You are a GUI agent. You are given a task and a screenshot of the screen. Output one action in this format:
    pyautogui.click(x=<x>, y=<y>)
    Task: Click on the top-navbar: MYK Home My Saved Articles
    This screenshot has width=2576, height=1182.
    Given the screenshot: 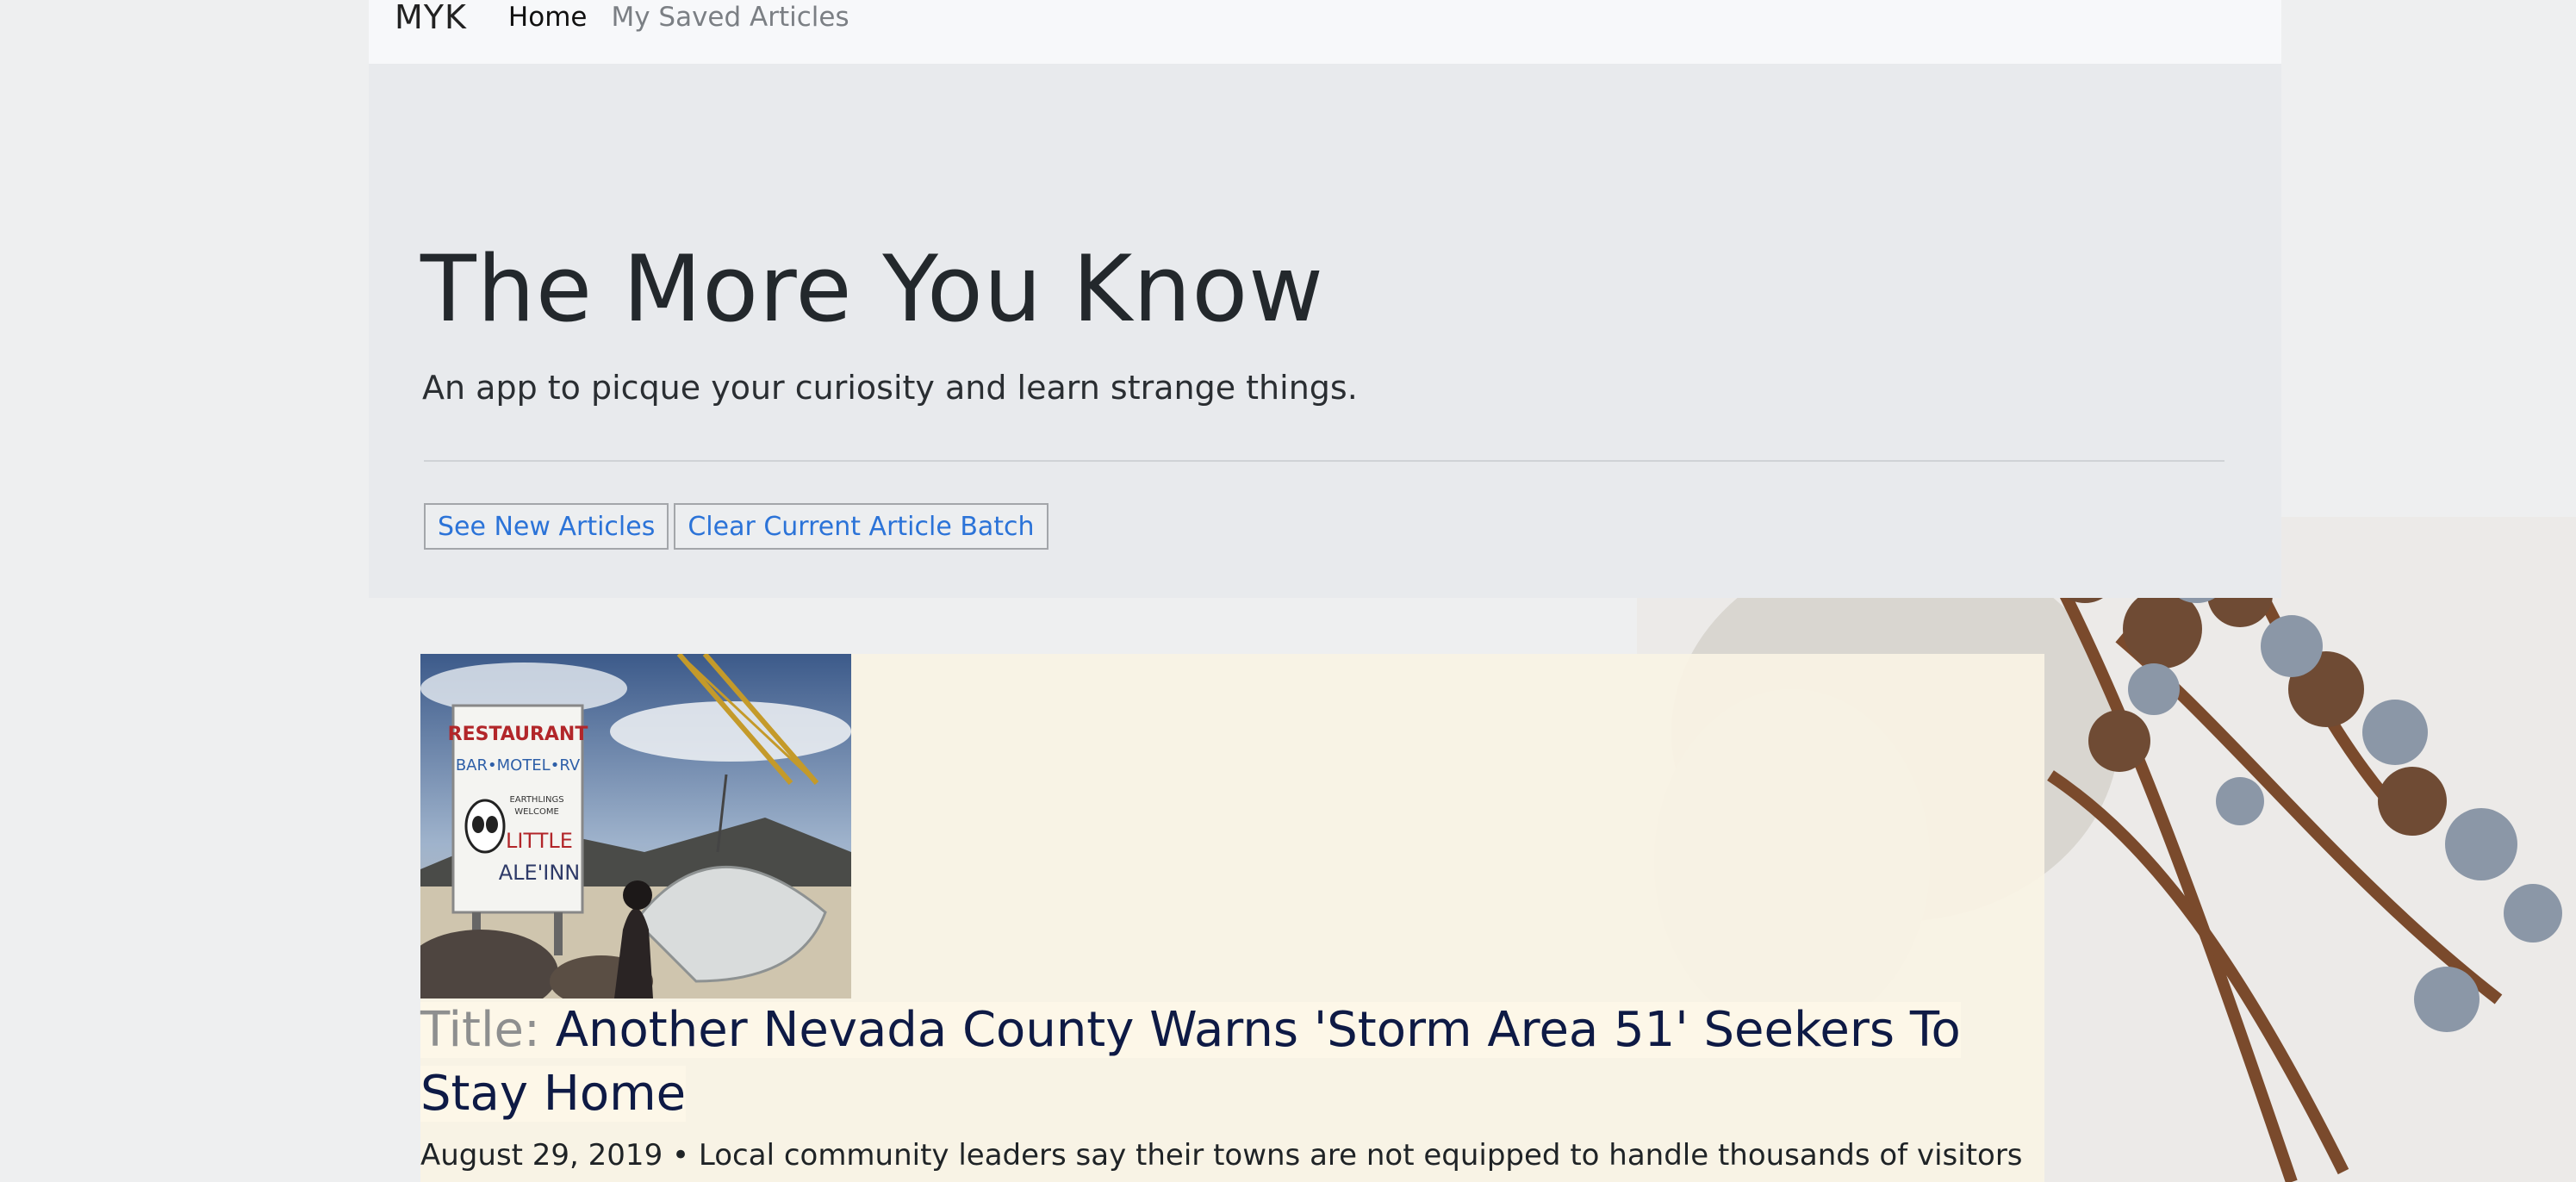 What is the action you would take?
    pyautogui.click(x=1325, y=32)
    